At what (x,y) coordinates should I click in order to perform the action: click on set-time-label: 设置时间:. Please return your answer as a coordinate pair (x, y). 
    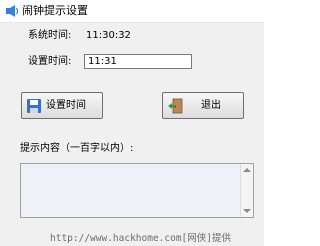
    Looking at the image, I should click on (50, 61).